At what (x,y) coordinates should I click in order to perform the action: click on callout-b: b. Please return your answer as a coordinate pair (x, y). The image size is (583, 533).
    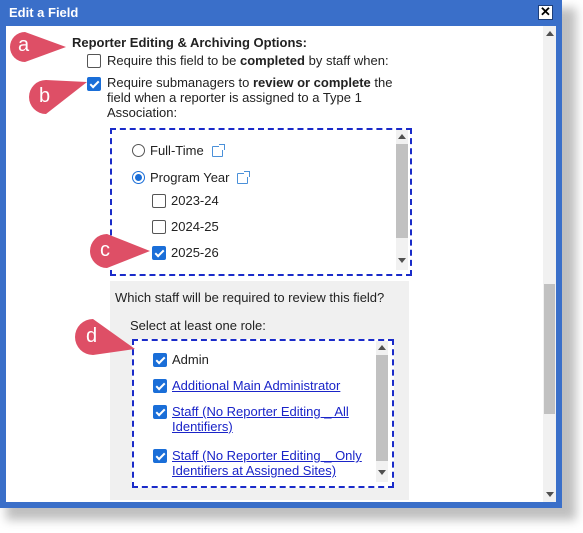
    Looking at the image, I should click on (58, 97).